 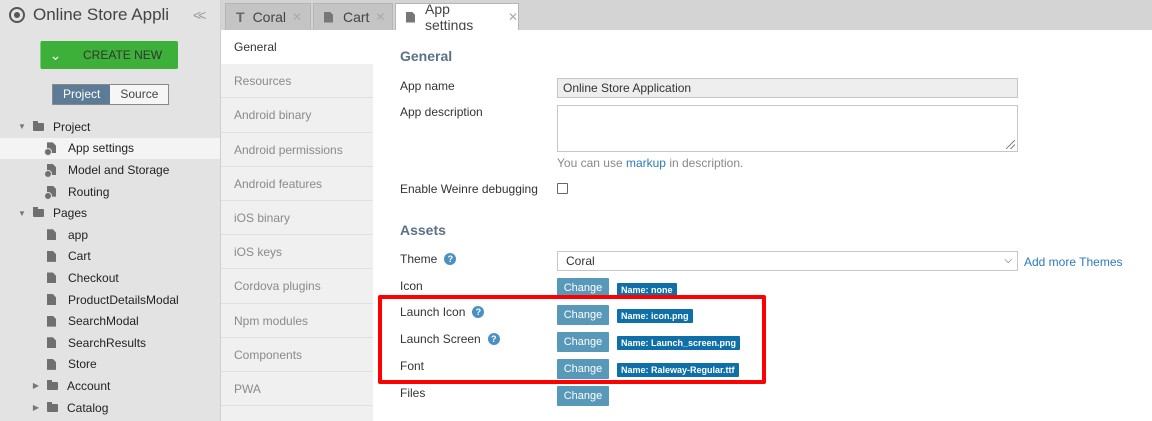 What do you see at coordinates (450, 259) in the screenshot?
I see `help-icon: ?` at bounding box center [450, 259].